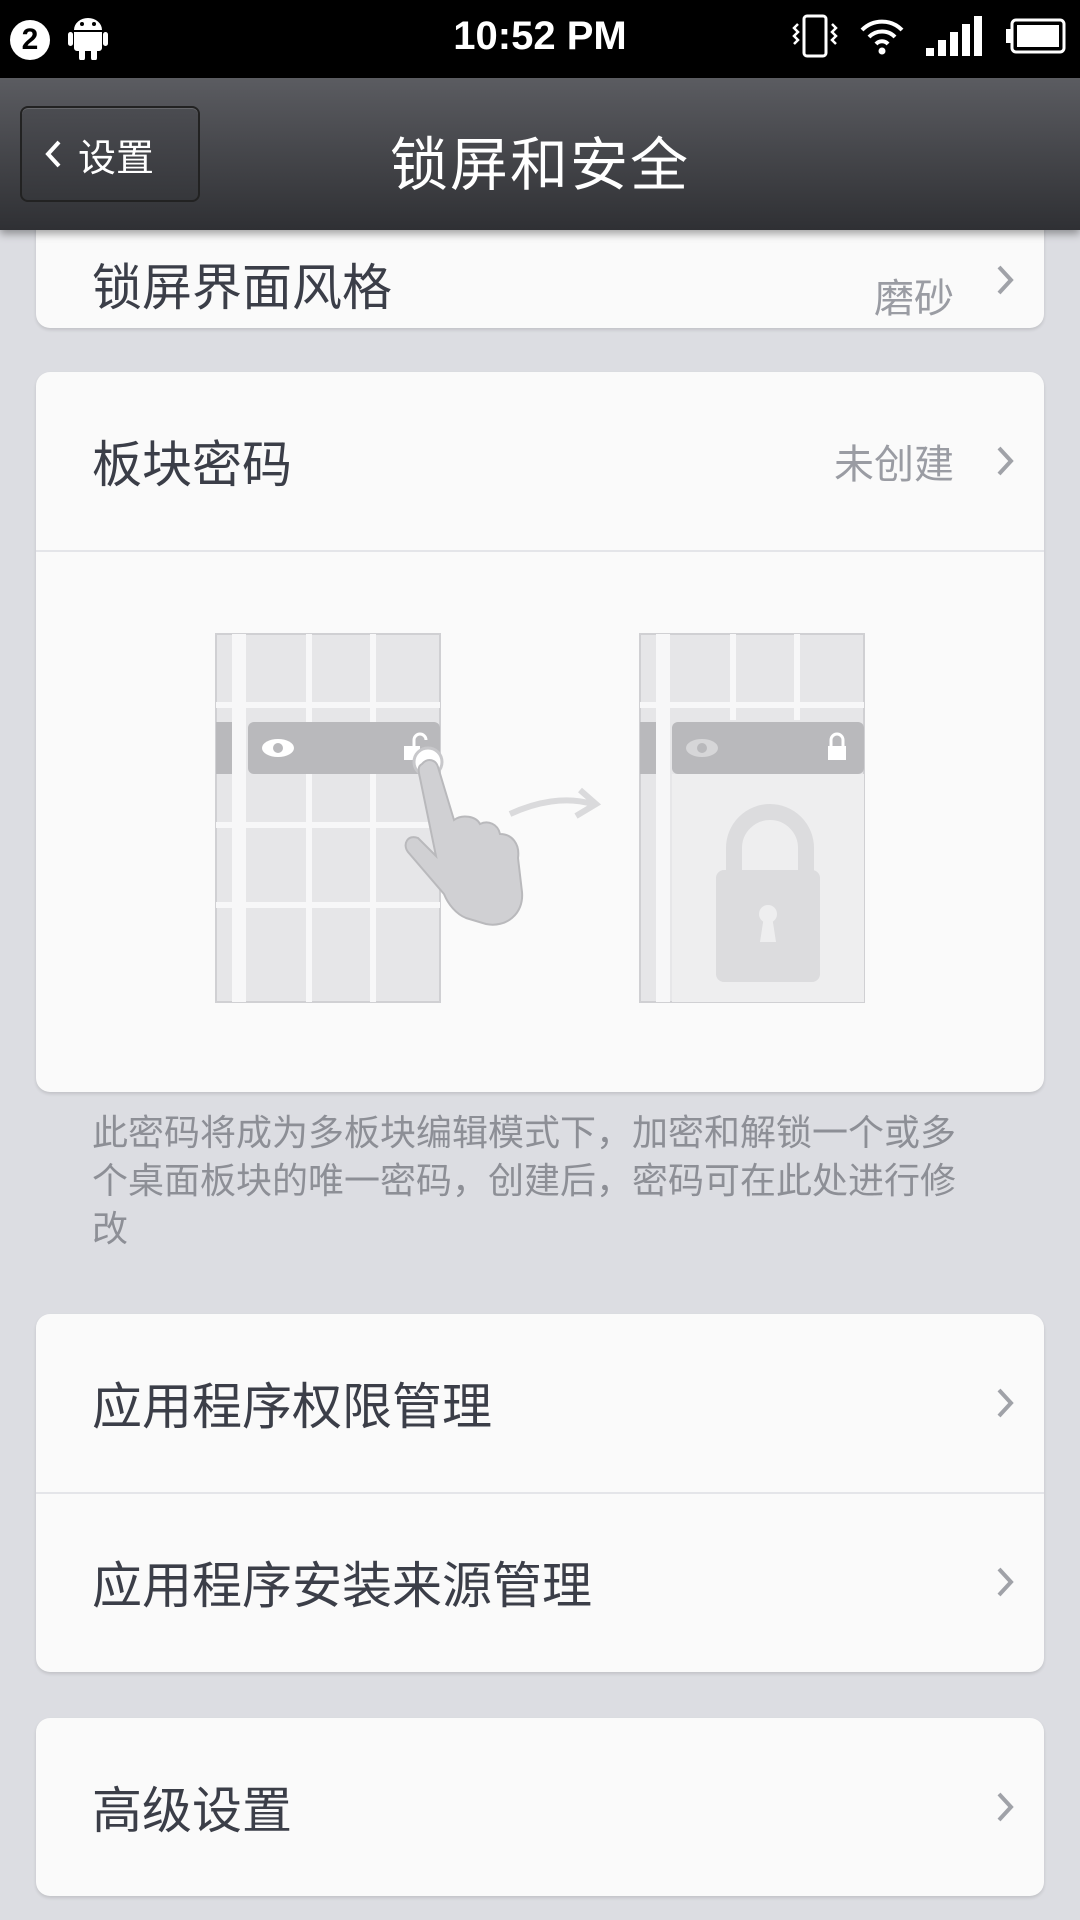 The height and width of the screenshot is (1920, 1080). I want to click on install-source-row: 应用程序安装来源管理, so click(540, 1581).